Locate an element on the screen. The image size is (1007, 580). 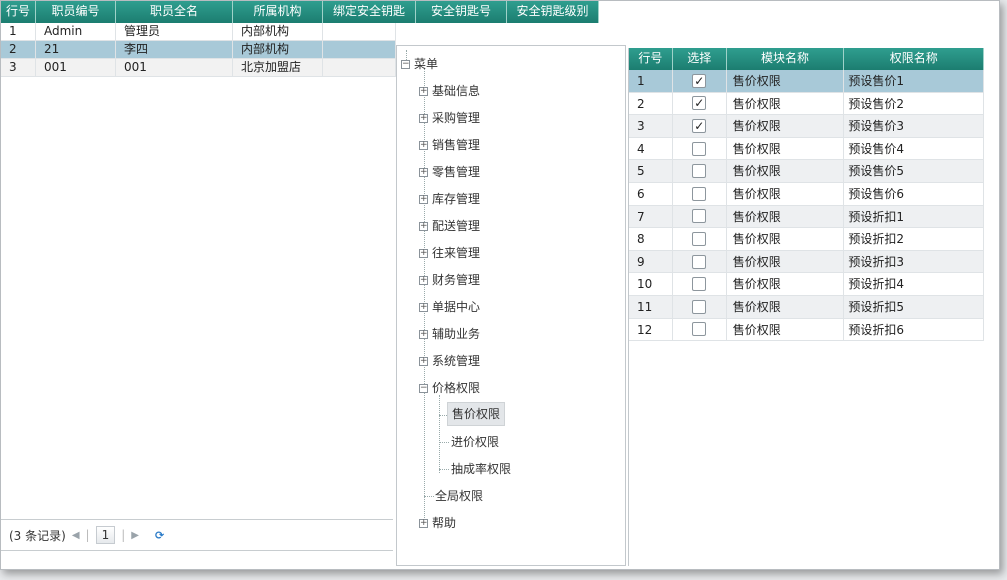
table-row: 10 售价权限 预设折扣4 is located at coordinates (806, 284).